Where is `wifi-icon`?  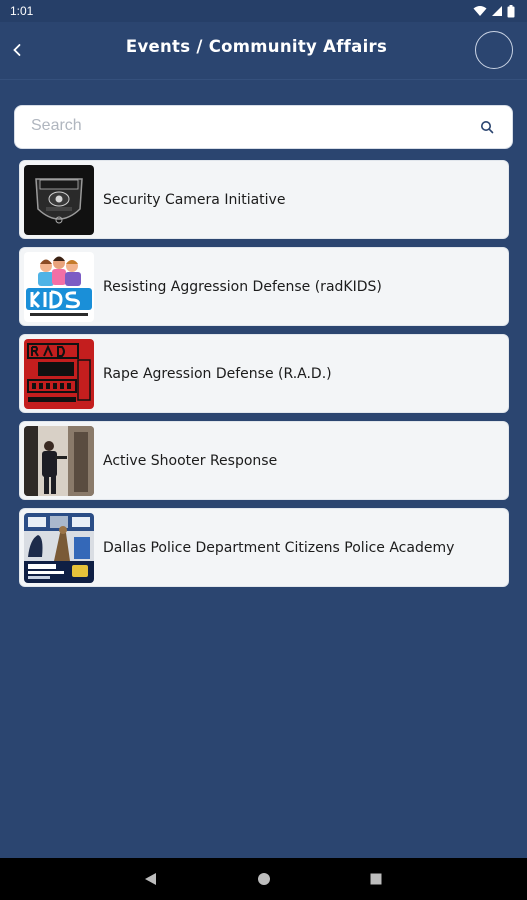
wifi-icon is located at coordinates (480, 11).